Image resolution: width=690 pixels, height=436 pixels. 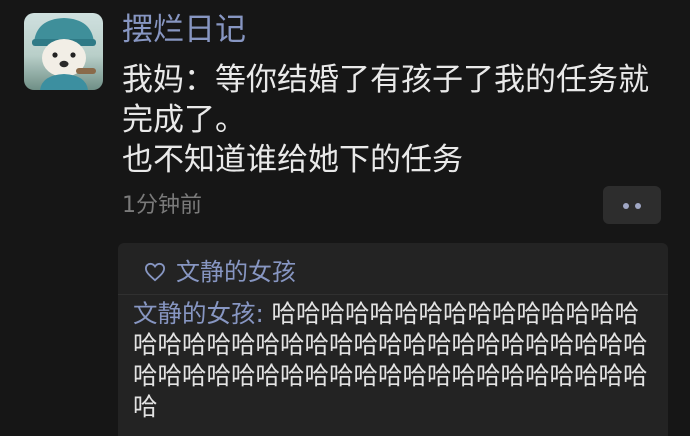 I want to click on post-line: 完成了。, so click(x=184, y=120).